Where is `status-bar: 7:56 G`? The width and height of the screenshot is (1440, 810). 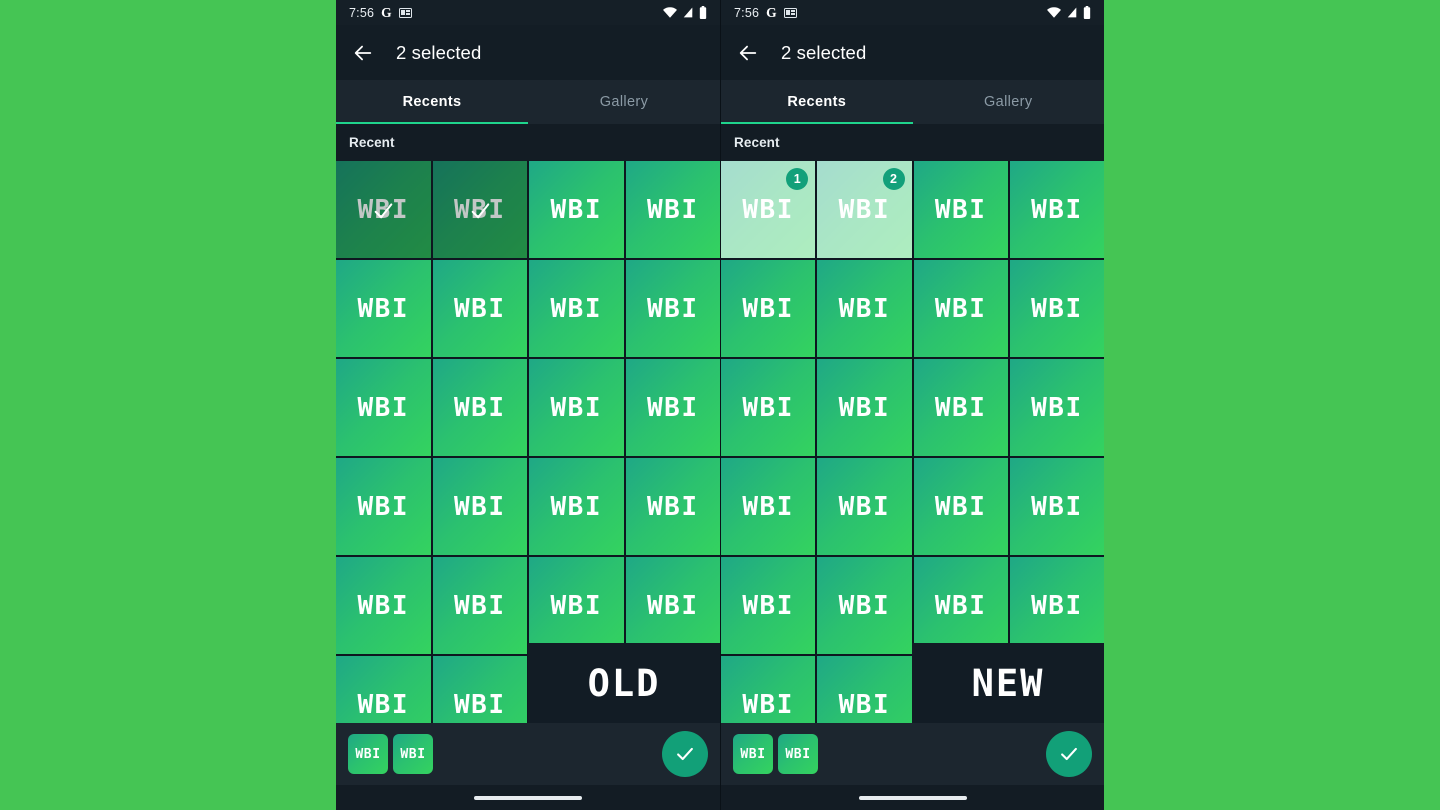 status-bar: 7:56 G is located at coordinates (528, 12).